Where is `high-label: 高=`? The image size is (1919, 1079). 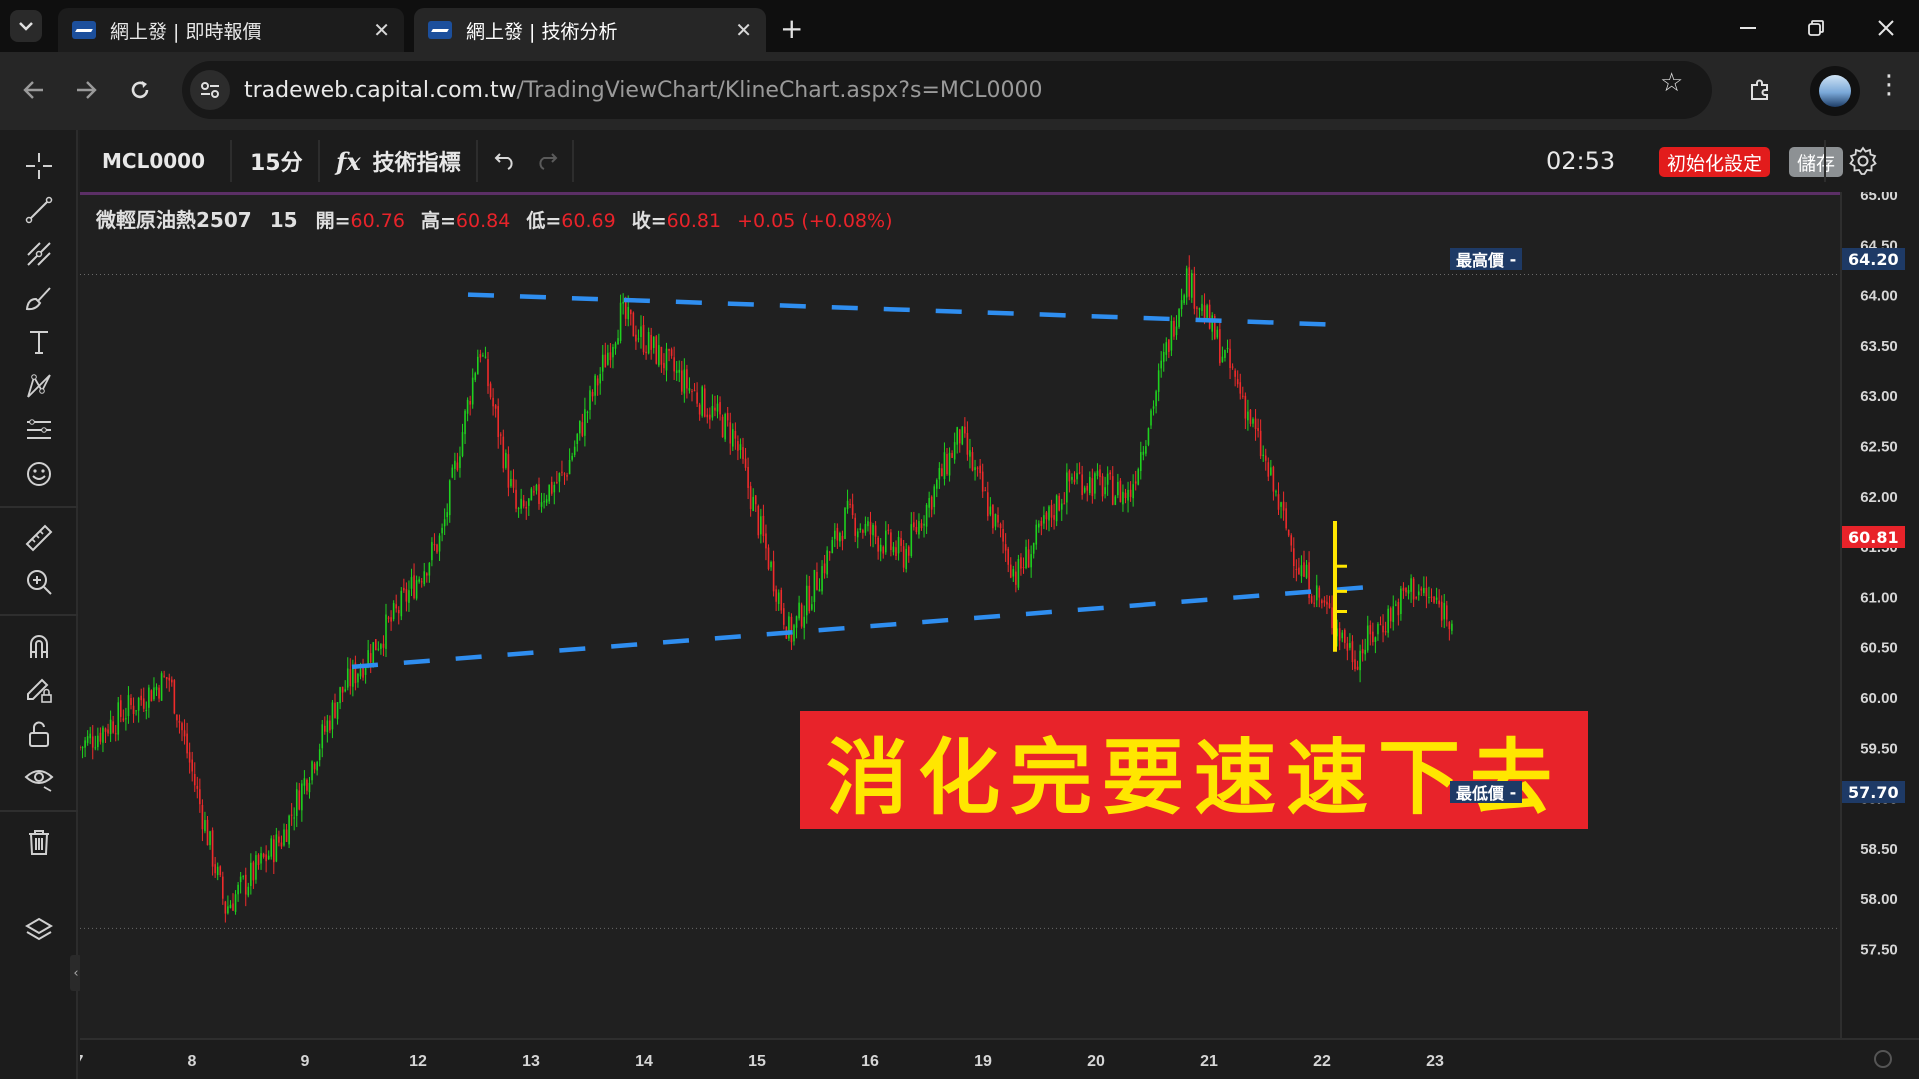 high-label: 高= is located at coordinates (438, 221).